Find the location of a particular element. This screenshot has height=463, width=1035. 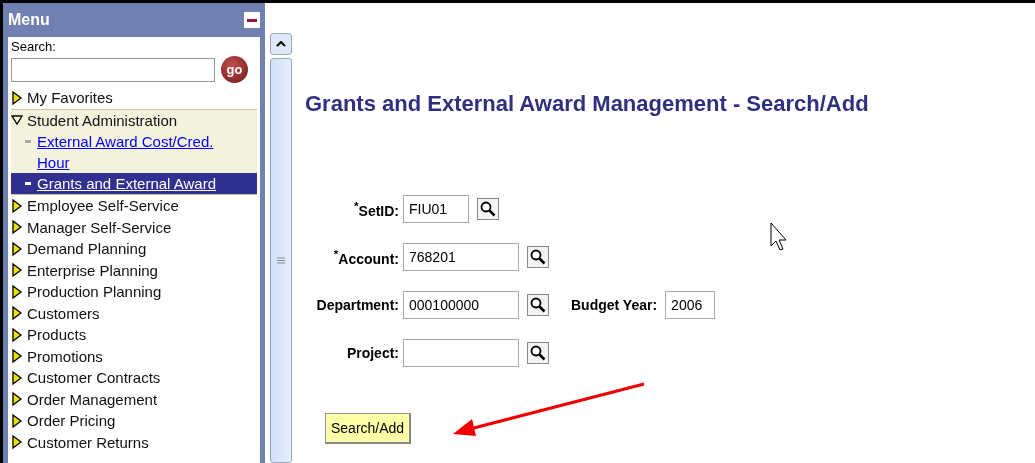

field-label: Department: is located at coordinates (357, 305).